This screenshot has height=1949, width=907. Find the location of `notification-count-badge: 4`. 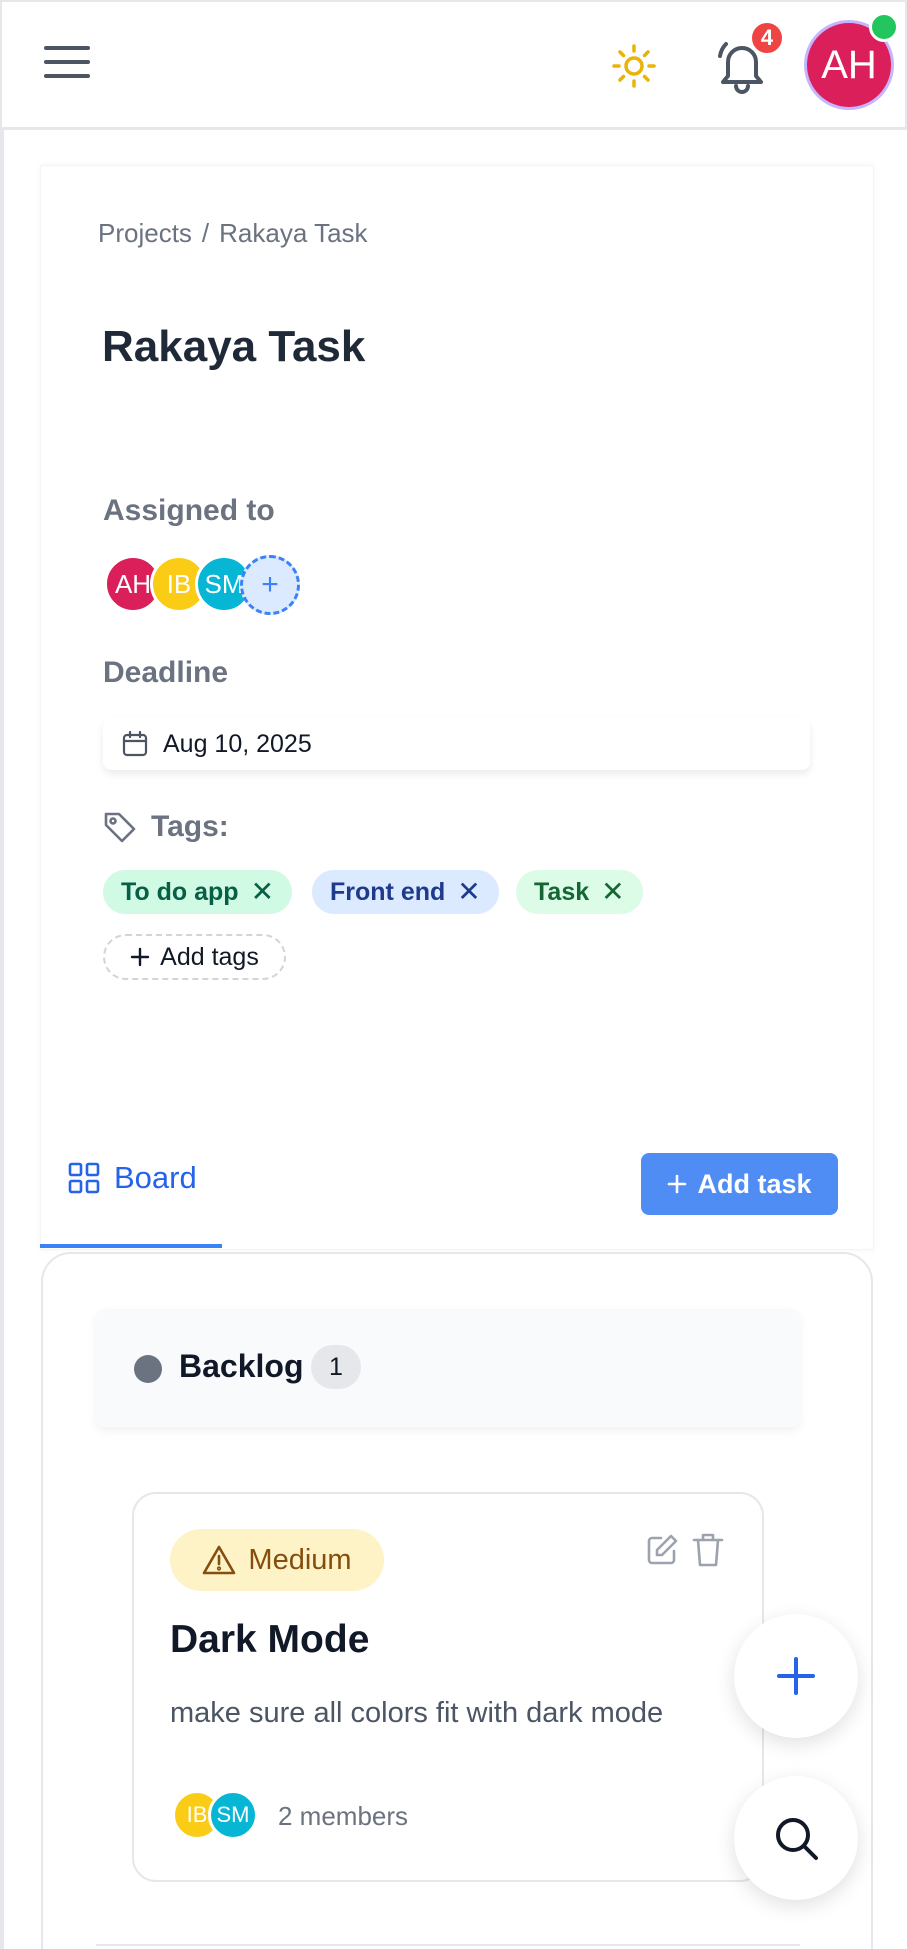

notification-count-badge: 4 is located at coordinates (767, 38).